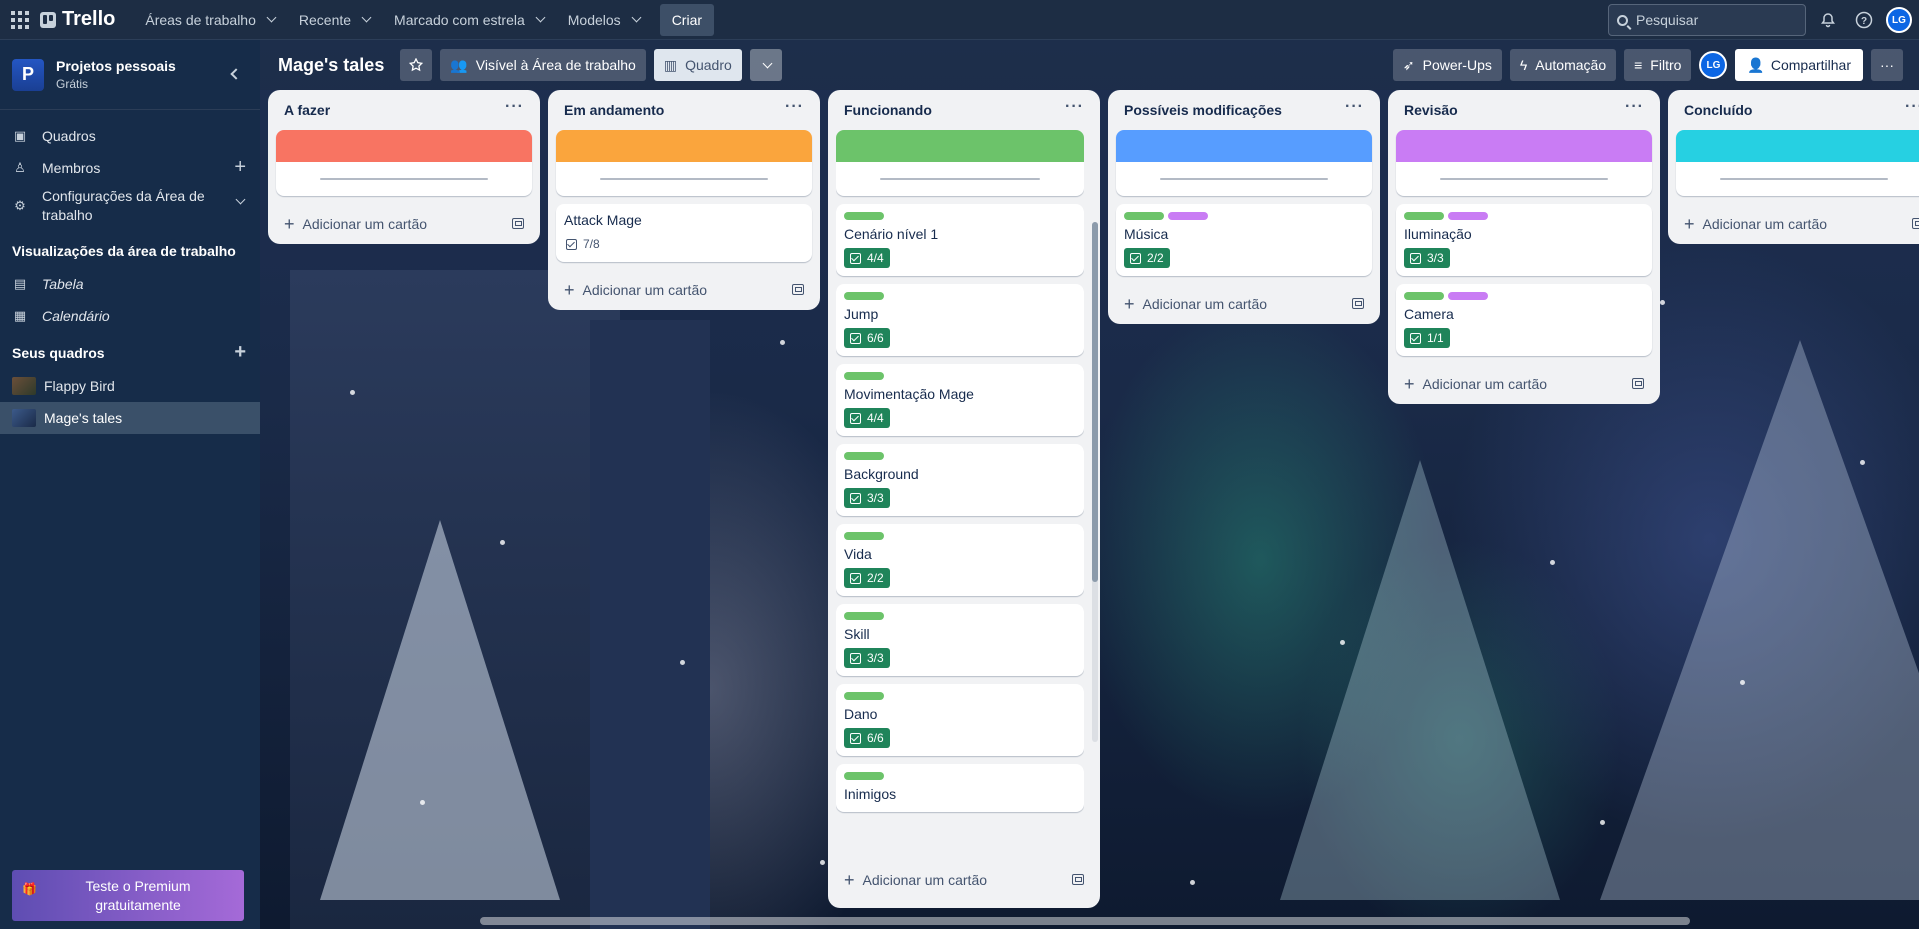  I want to click on list-header: Em andamento ···, so click(684, 110).